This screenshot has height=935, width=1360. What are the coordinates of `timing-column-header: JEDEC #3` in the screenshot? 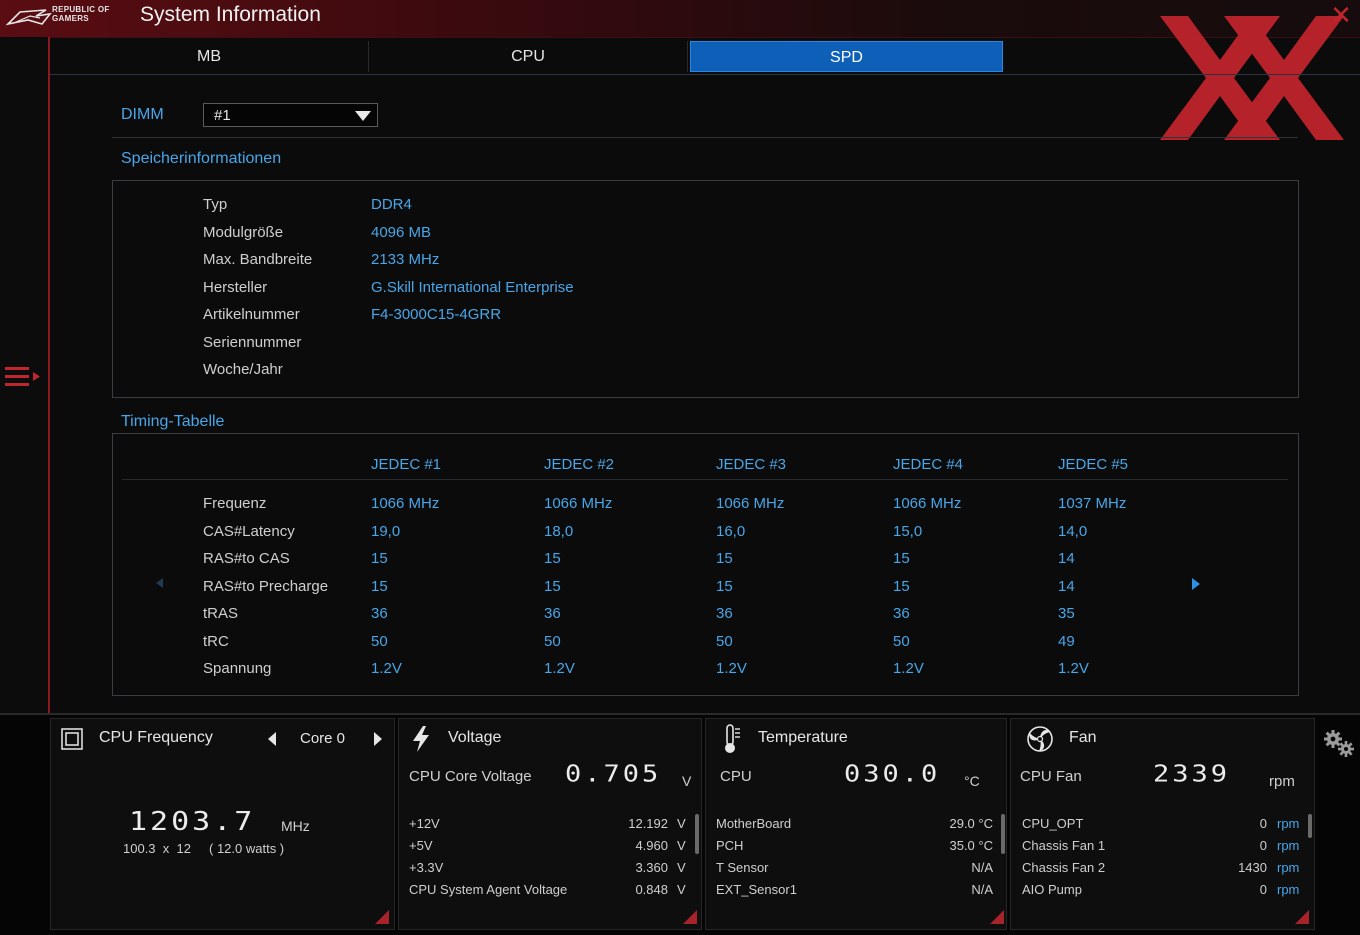 It's located at (751, 464).